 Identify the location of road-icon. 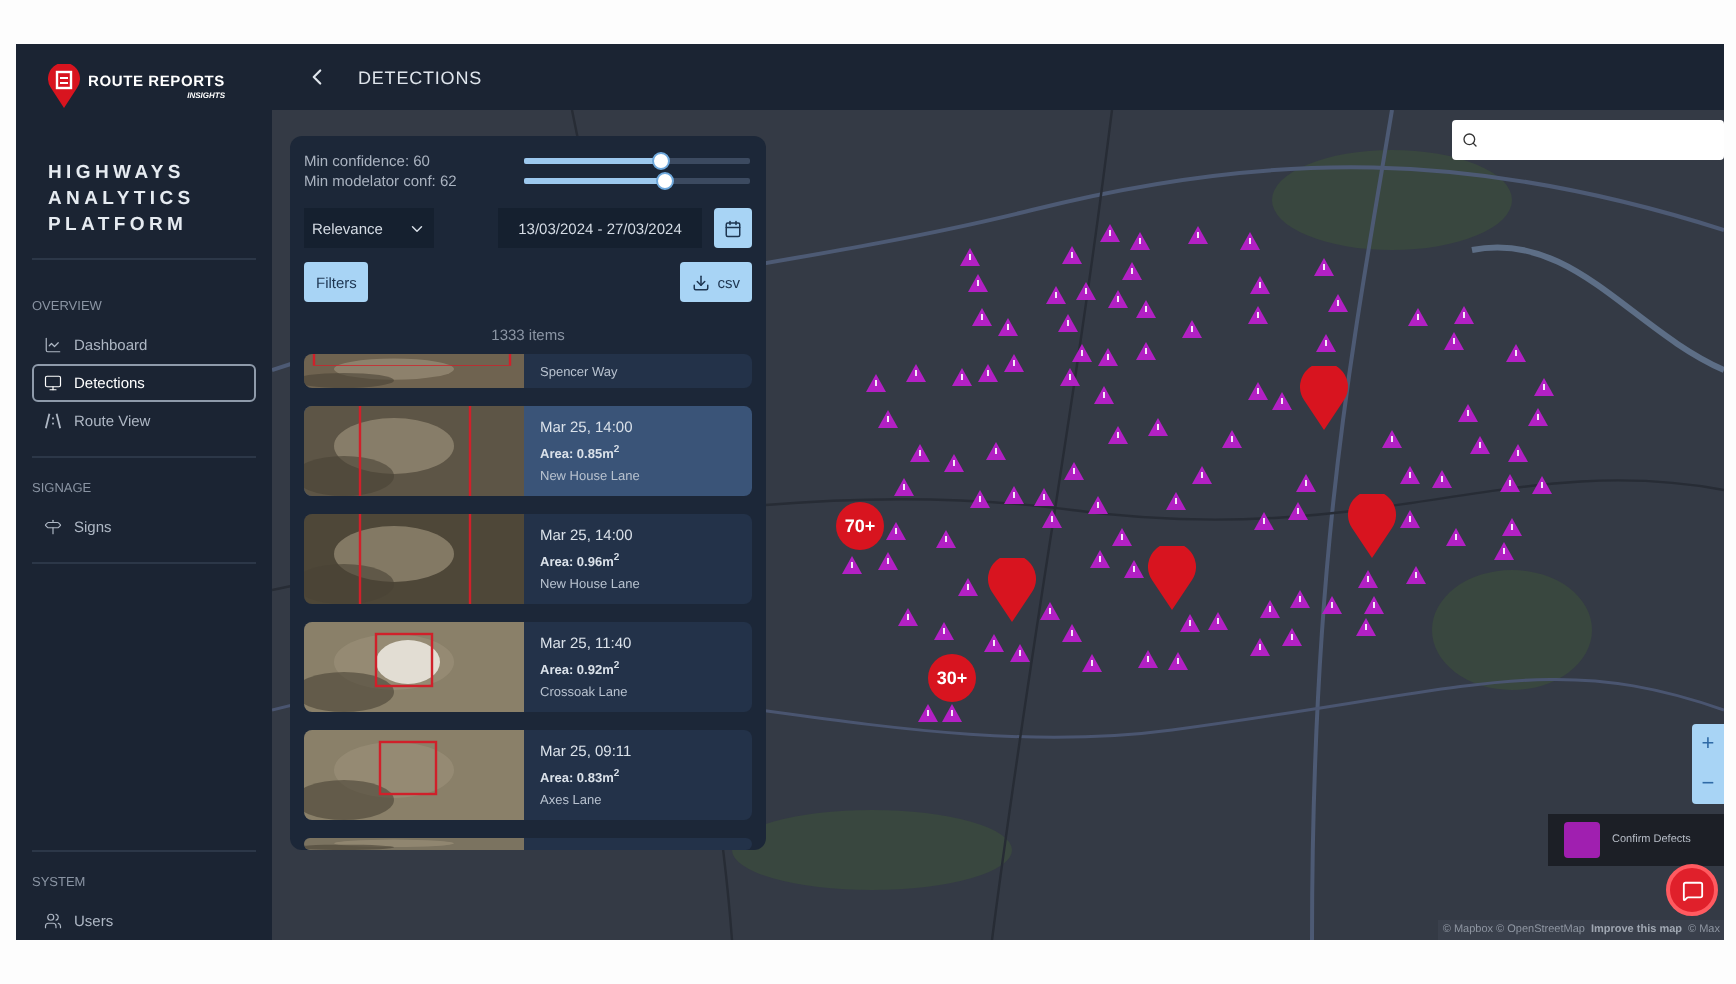
(53, 421).